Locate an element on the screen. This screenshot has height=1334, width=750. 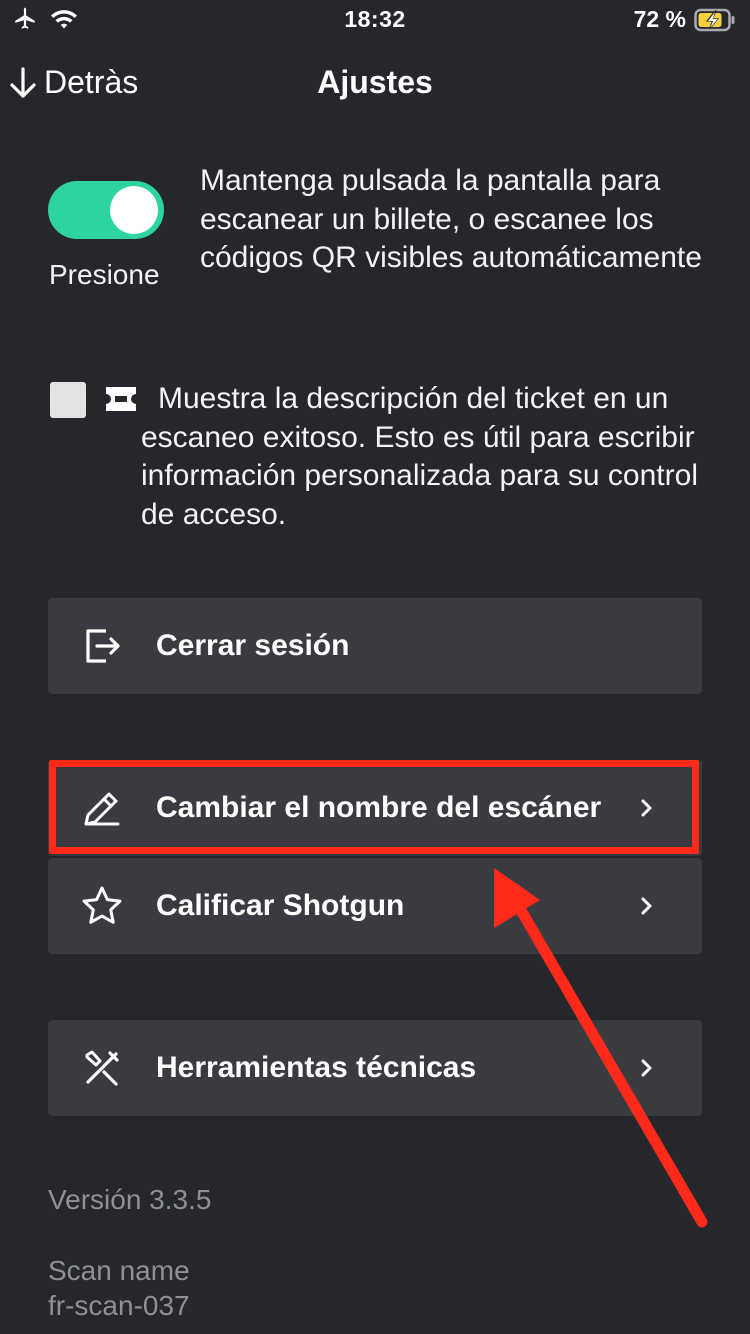
rename-scanner-button: Cambiar el nombre del escáner is located at coordinates (375, 808).